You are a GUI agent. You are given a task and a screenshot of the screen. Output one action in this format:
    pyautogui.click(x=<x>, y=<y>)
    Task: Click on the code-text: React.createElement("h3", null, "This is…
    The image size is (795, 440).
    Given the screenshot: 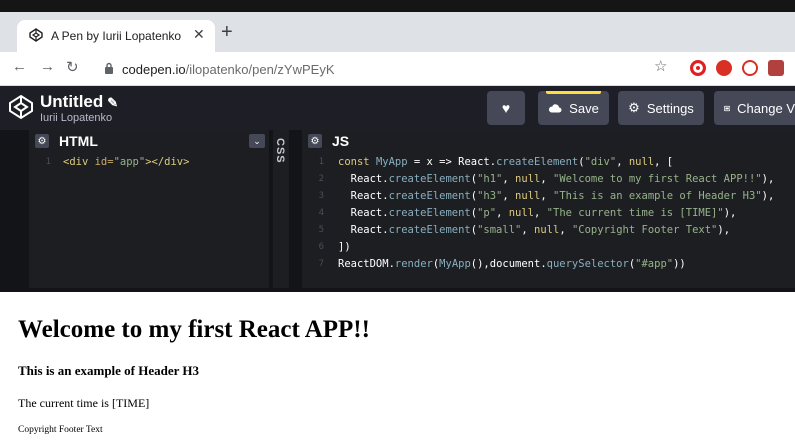 What is the action you would take?
    pyautogui.click(x=556, y=196)
    